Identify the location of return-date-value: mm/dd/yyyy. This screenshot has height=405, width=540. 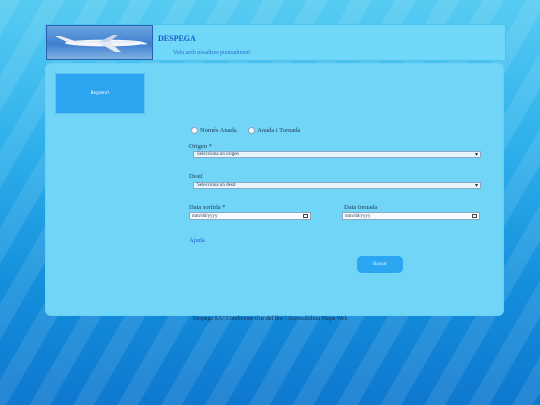
(358, 216).